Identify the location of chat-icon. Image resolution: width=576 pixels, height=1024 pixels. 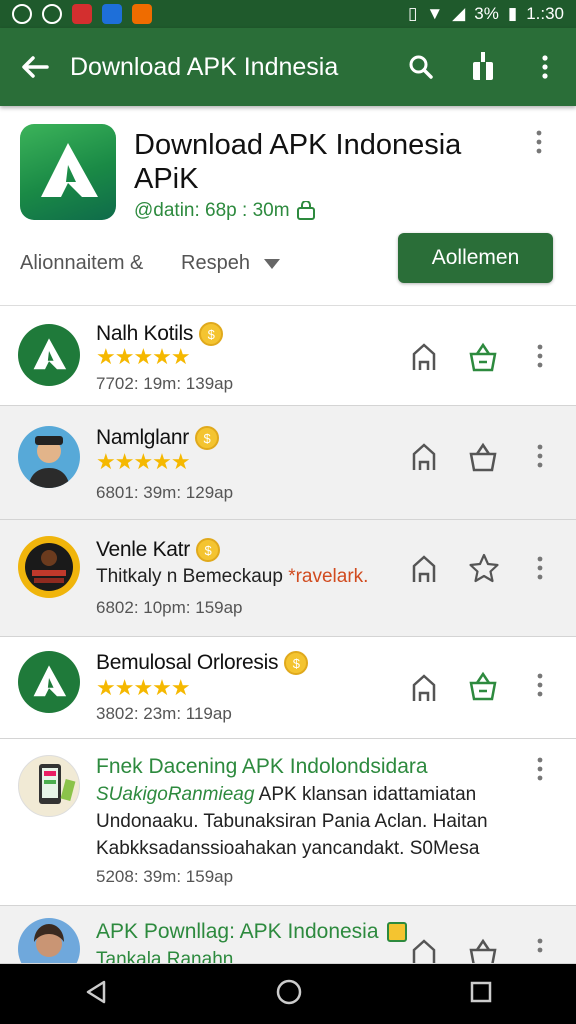
(52, 14).